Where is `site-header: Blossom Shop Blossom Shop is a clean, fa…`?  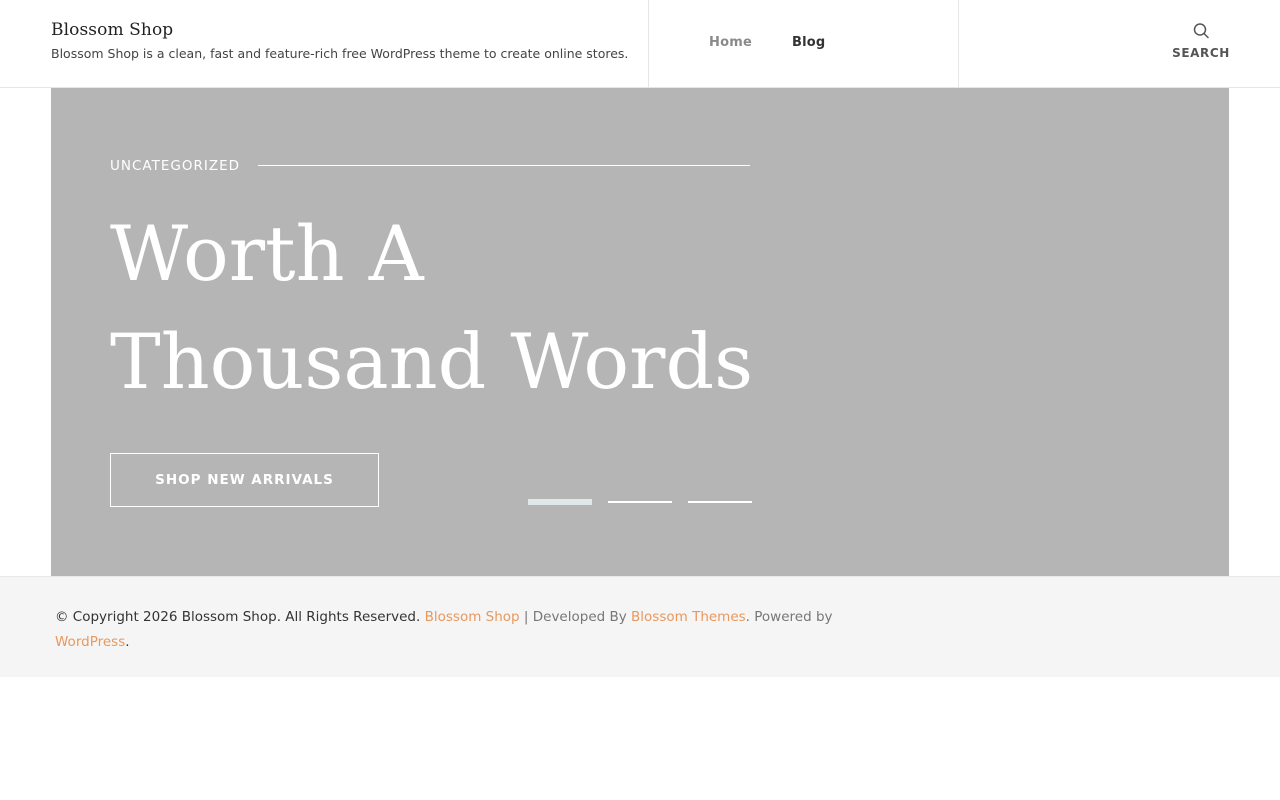 site-header: Blossom Shop Blossom Shop is a clean, fa… is located at coordinates (640, 44).